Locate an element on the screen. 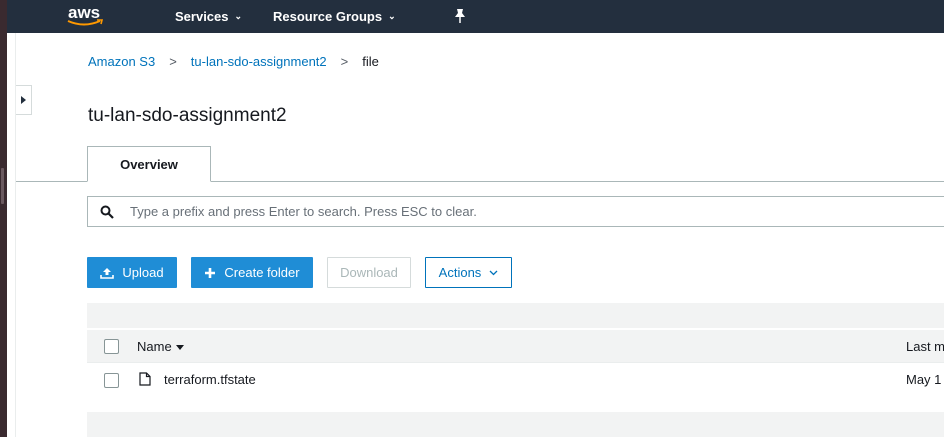 The width and height of the screenshot is (944, 437). column-header-last-modified: Last m is located at coordinates (925, 346).